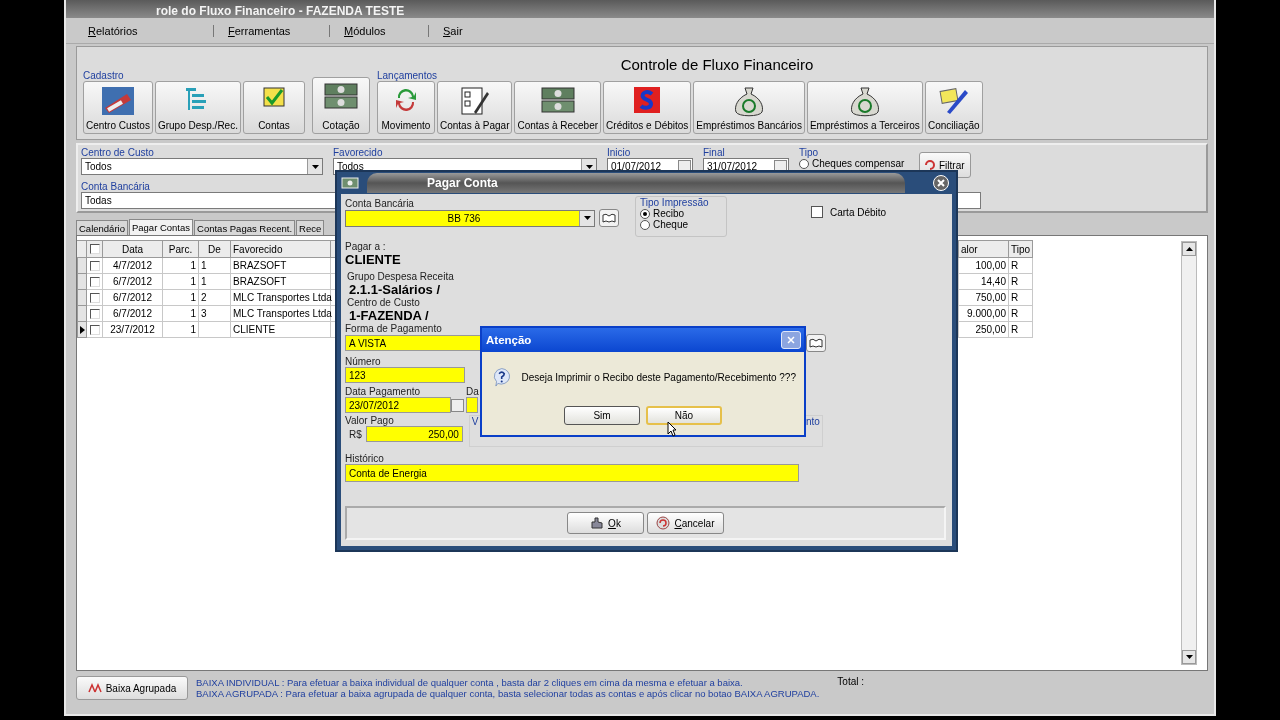 This screenshot has height=720, width=1280. What do you see at coordinates (405, 375) in the screenshot?
I see `number-field: 123` at bounding box center [405, 375].